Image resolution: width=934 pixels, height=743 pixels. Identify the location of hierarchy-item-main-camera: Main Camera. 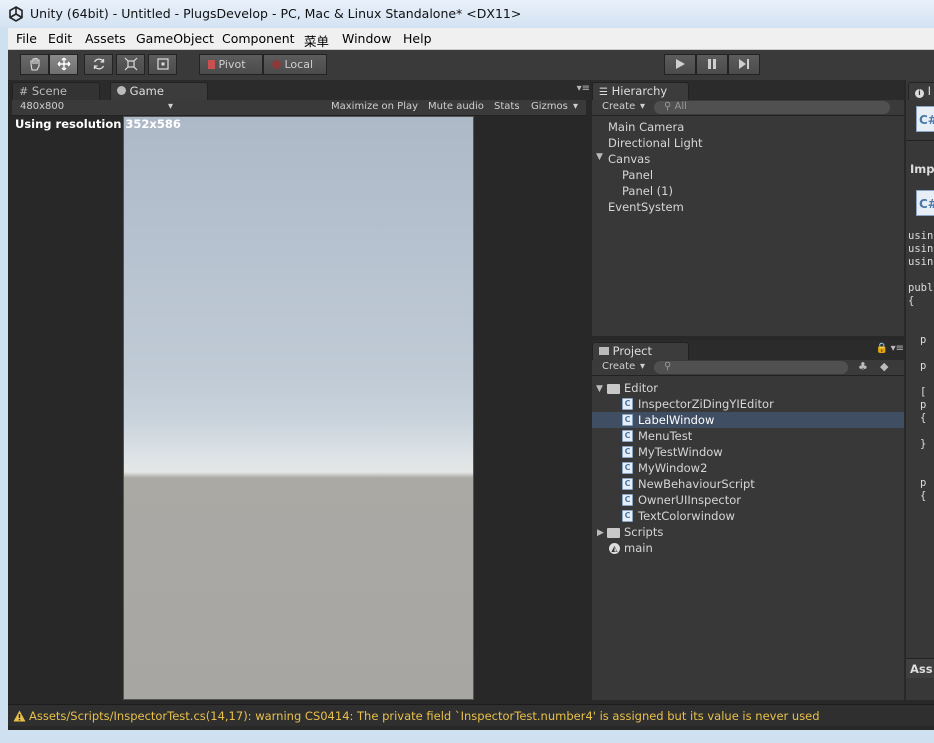
(646, 127).